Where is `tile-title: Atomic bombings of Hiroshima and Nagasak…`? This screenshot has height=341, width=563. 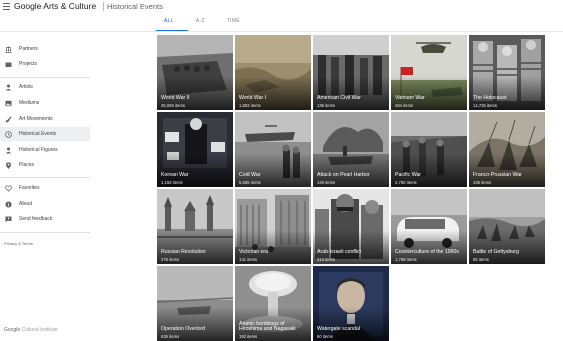 tile-title: Atomic bombings of Hiroshima and Nagasak… is located at coordinates (267, 326).